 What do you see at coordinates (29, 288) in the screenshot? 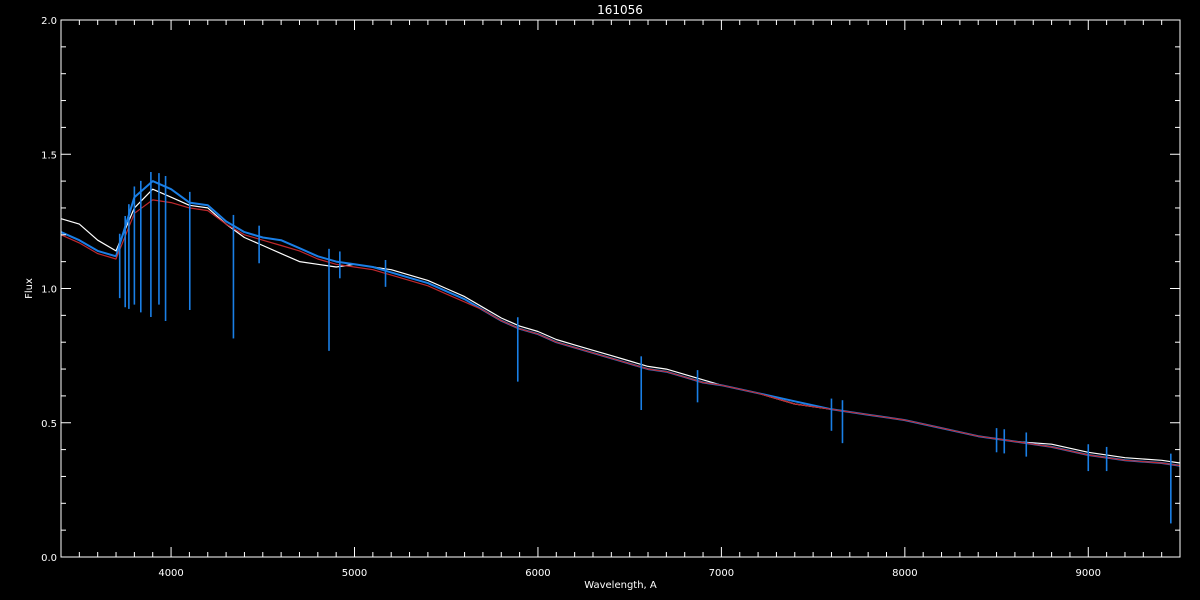
I see `y-axis-label: Flux` at bounding box center [29, 288].